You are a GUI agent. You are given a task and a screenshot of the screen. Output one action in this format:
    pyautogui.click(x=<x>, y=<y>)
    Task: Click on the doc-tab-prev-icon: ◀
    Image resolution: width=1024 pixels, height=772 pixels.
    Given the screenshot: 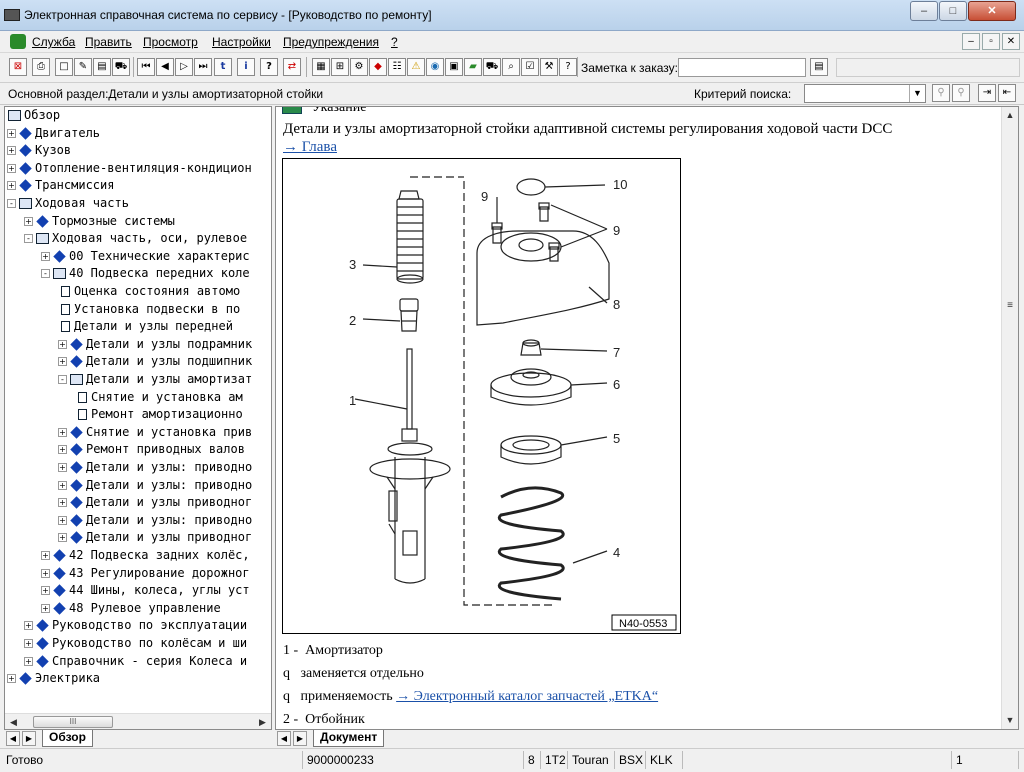 What is the action you would take?
    pyautogui.click(x=284, y=738)
    